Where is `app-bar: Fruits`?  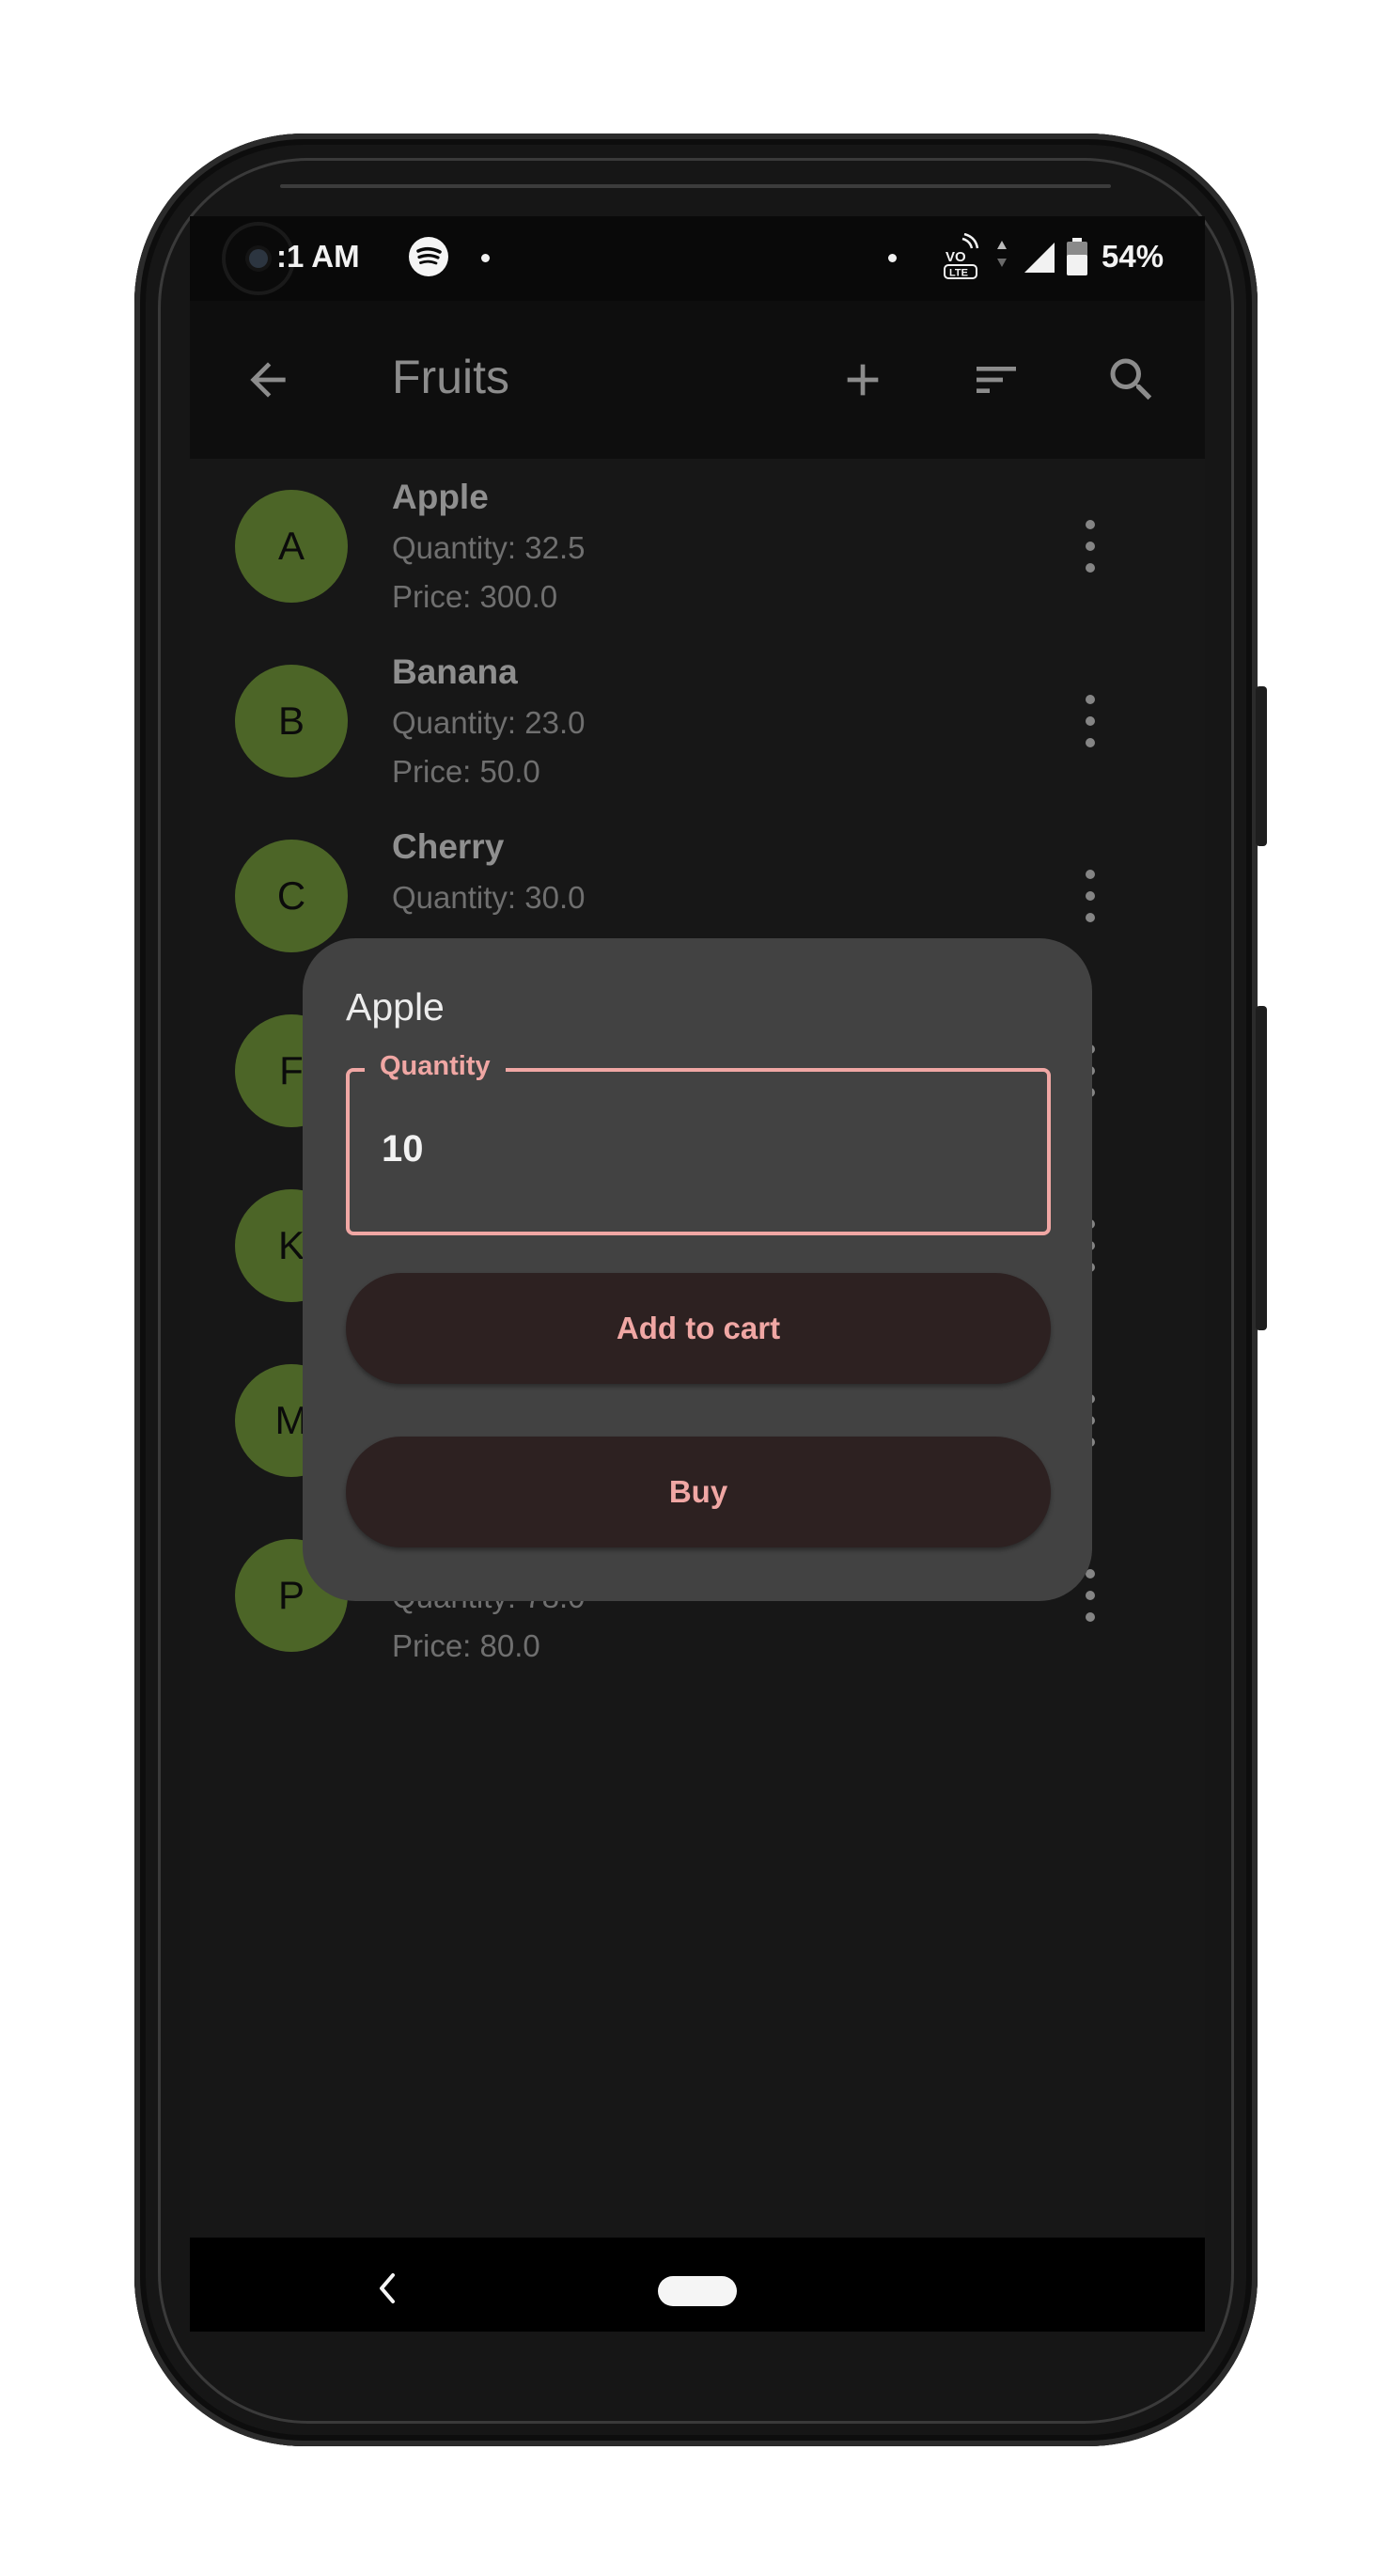
app-bar: Fruits is located at coordinates (697, 380).